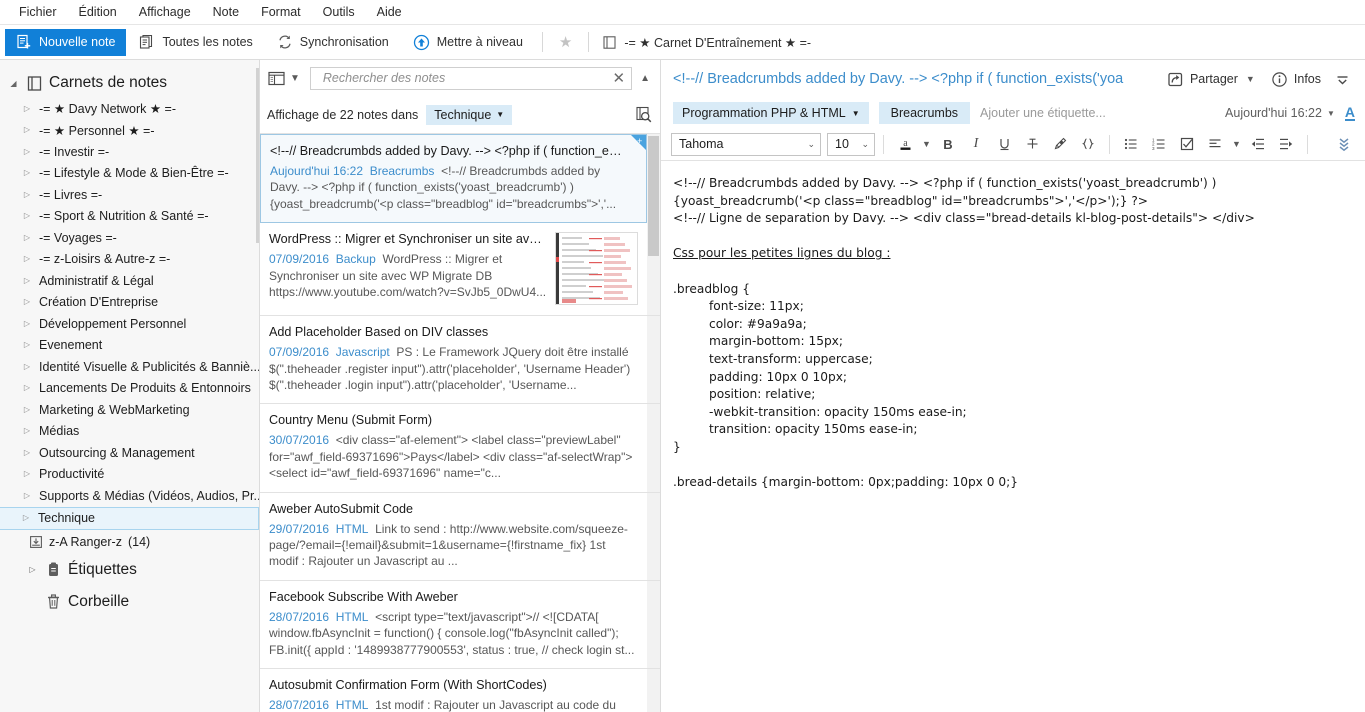  Describe the element at coordinates (1280, 113) in the screenshot. I see `note-date: Aujourd'hui 16:22 ▼` at that location.